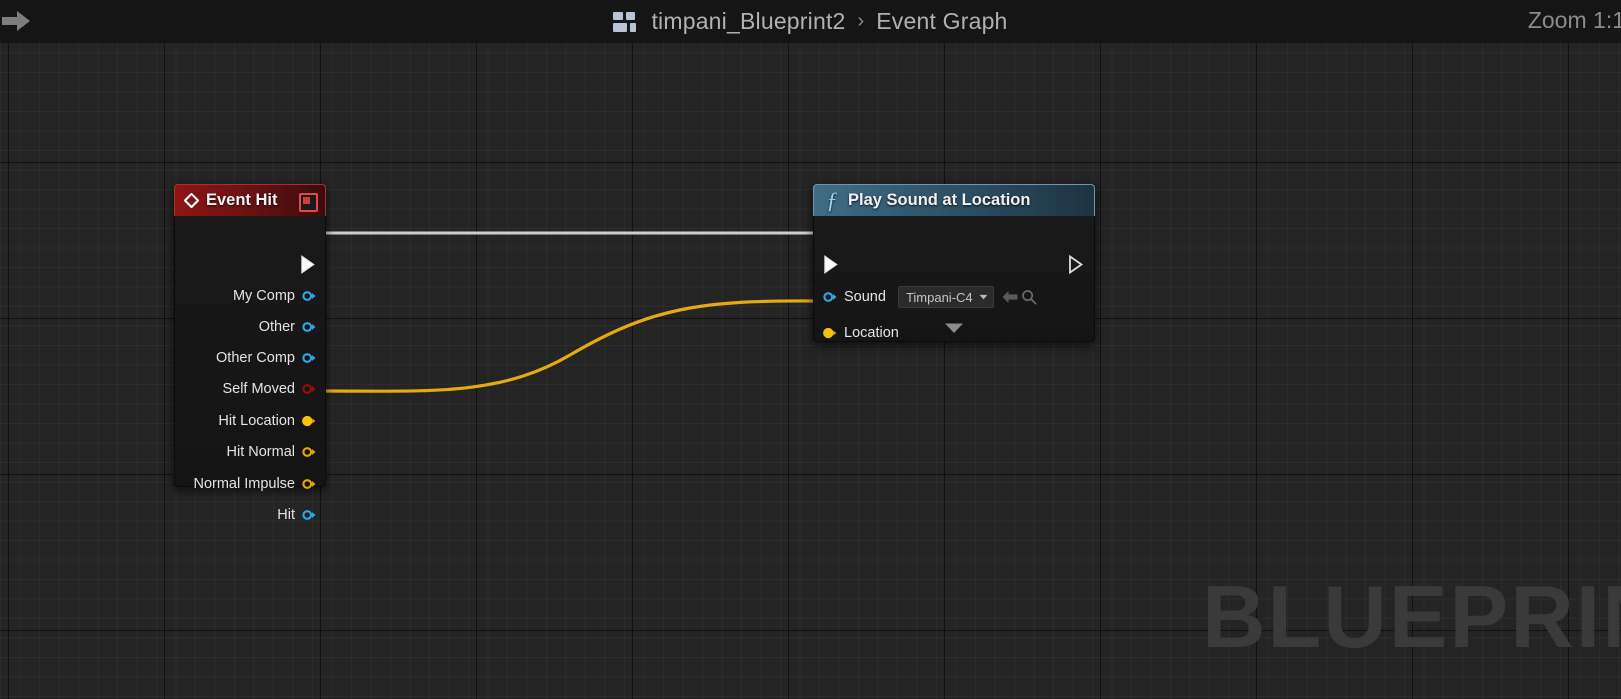 The image size is (1621, 699). What do you see at coordinates (260, 452) in the screenshot?
I see `pin-label-hit-normal: Hit Normal` at bounding box center [260, 452].